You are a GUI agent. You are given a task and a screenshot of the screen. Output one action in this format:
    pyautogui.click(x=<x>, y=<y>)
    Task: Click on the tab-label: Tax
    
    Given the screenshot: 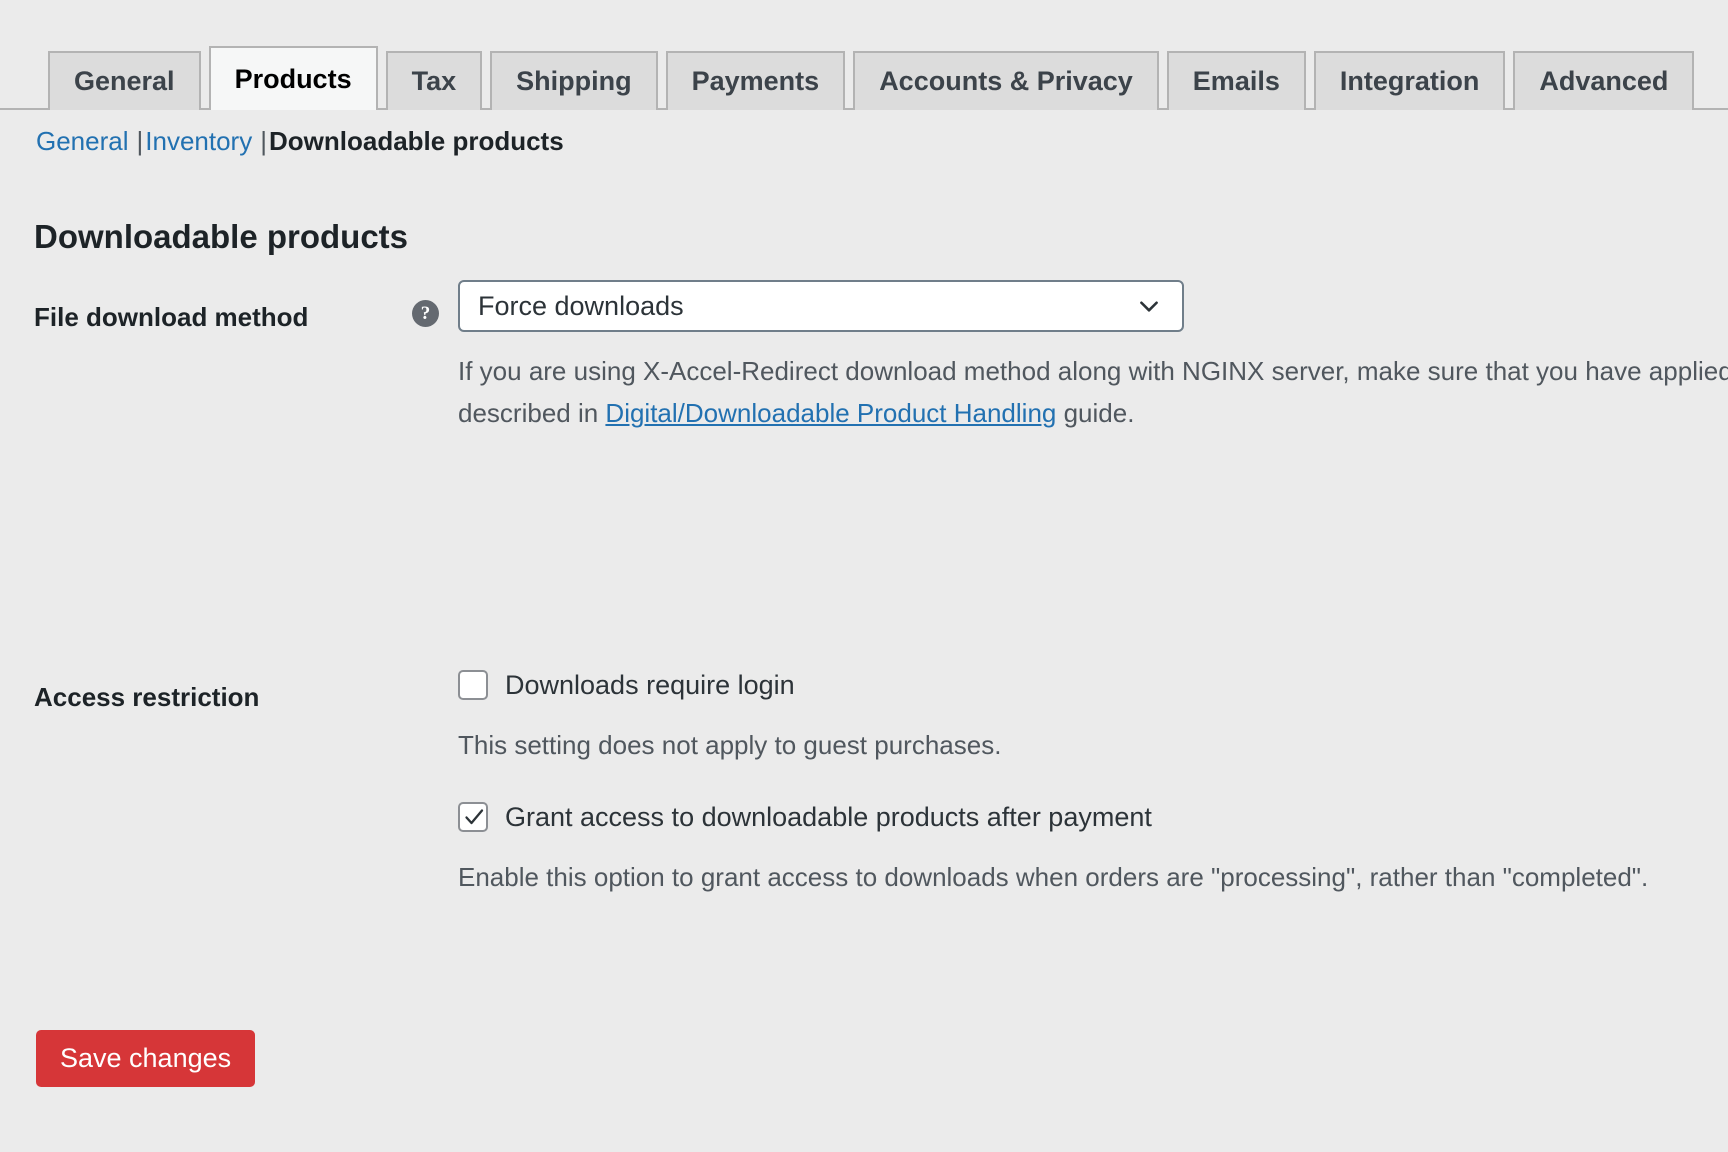 What is the action you would take?
    pyautogui.click(x=434, y=81)
    